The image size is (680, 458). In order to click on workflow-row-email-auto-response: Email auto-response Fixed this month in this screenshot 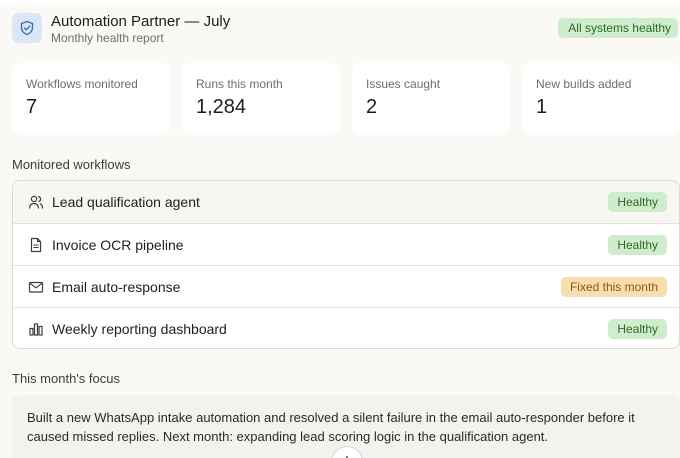, I will do `click(346, 286)`.